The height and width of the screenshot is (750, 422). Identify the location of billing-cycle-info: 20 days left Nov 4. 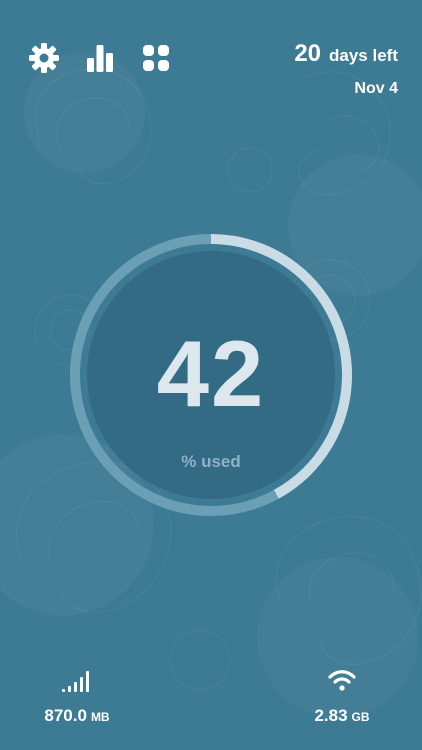
(346, 69).